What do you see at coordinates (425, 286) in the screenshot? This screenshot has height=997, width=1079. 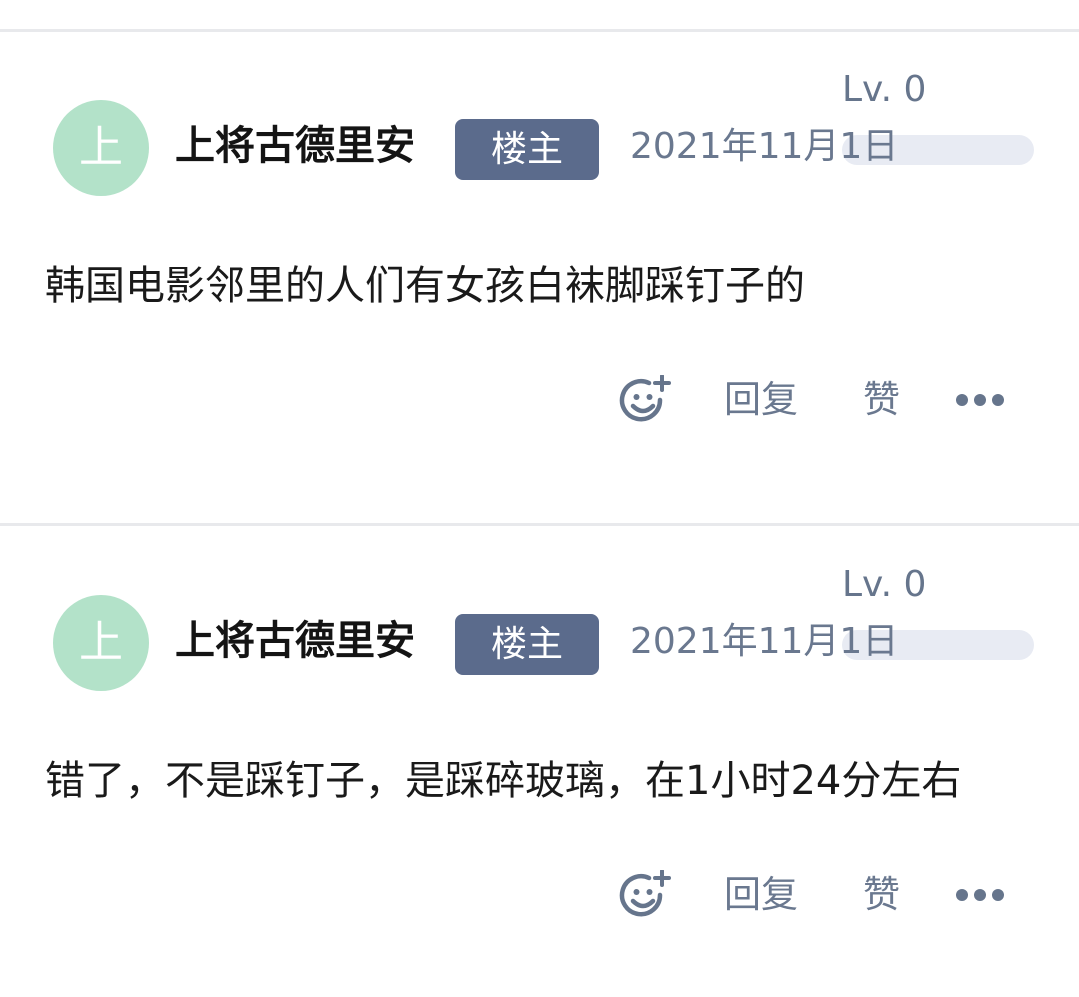 I see `post-content: 韩国电影邻里的人们有女孩白袜脚踩钉子的` at bounding box center [425, 286].